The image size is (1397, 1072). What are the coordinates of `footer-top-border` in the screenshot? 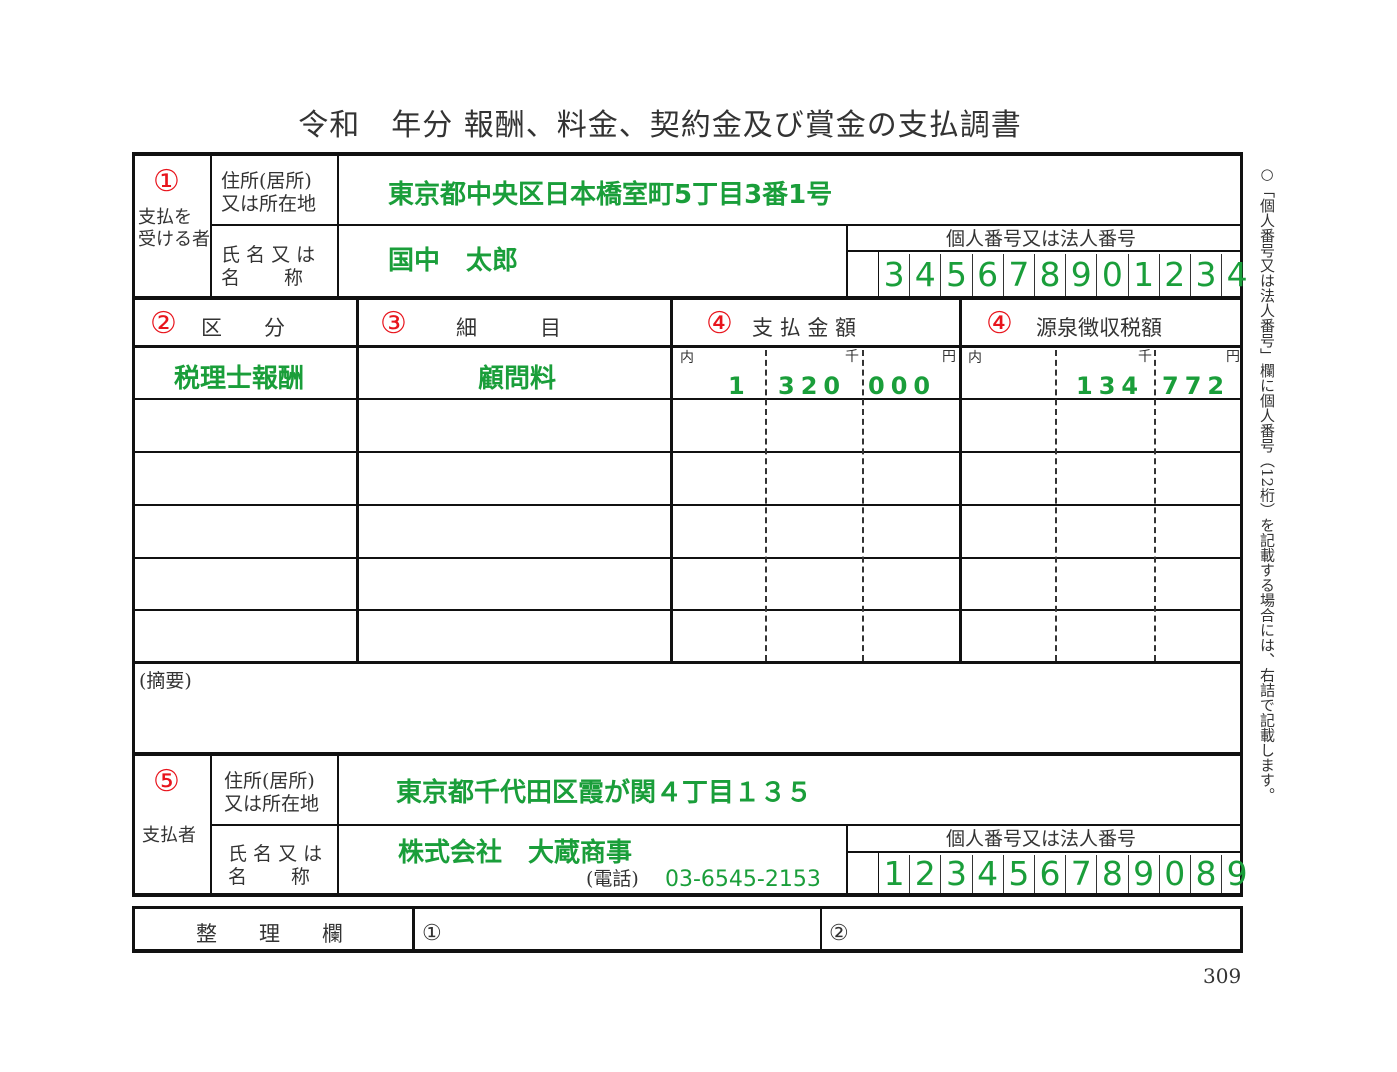 It's located at (687, 907).